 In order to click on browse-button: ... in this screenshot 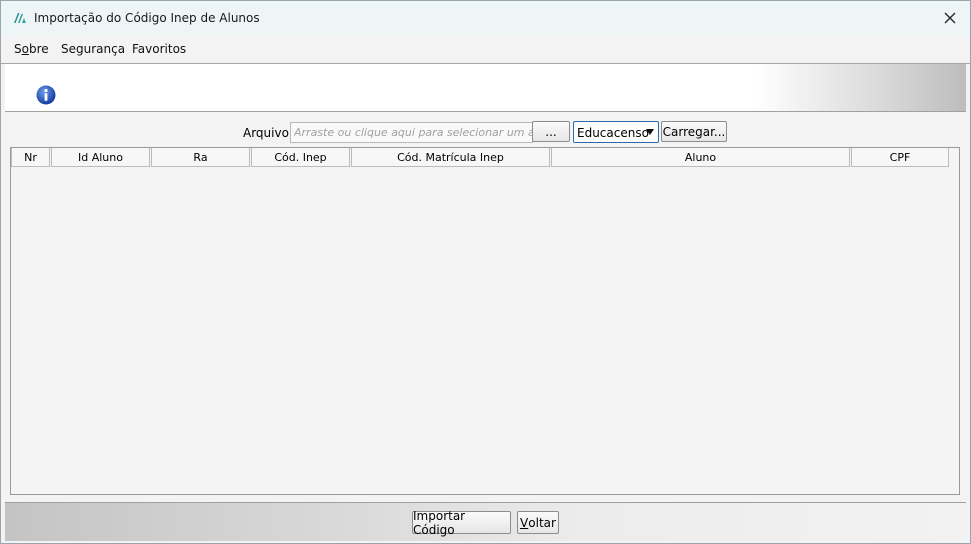, I will do `click(551, 131)`.